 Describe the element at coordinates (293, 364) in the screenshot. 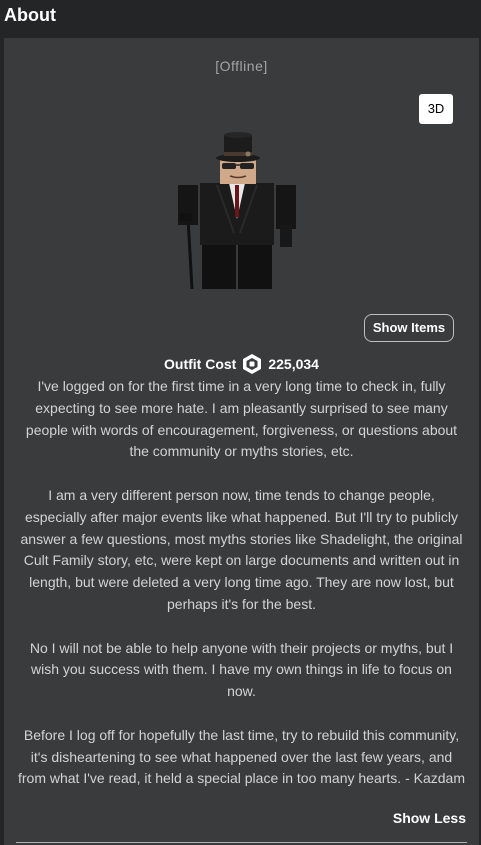

I see `outfit-cost-value: 225,034` at that location.